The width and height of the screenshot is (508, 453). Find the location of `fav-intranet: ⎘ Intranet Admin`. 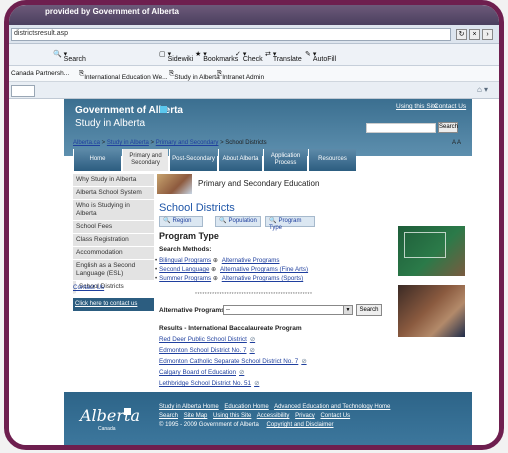

fav-intranet: ⎘ Intranet Admin is located at coordinates (240, 75).